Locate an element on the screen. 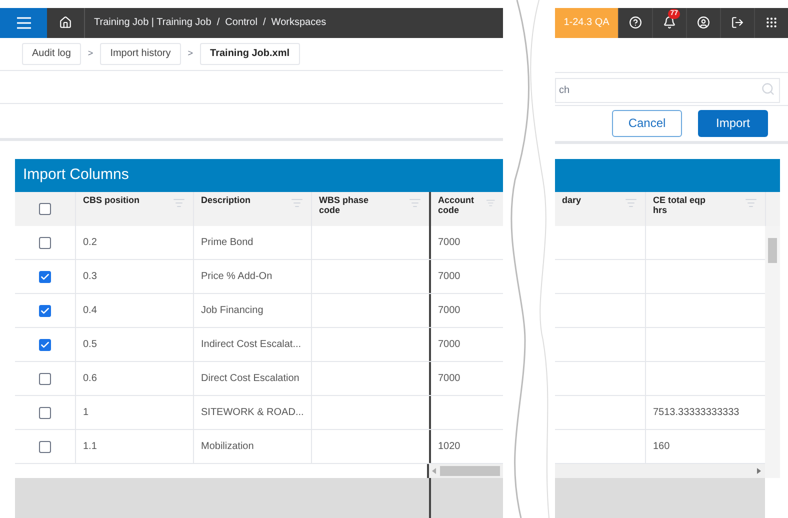  column-title: dary is located at coordinates (572, 200).